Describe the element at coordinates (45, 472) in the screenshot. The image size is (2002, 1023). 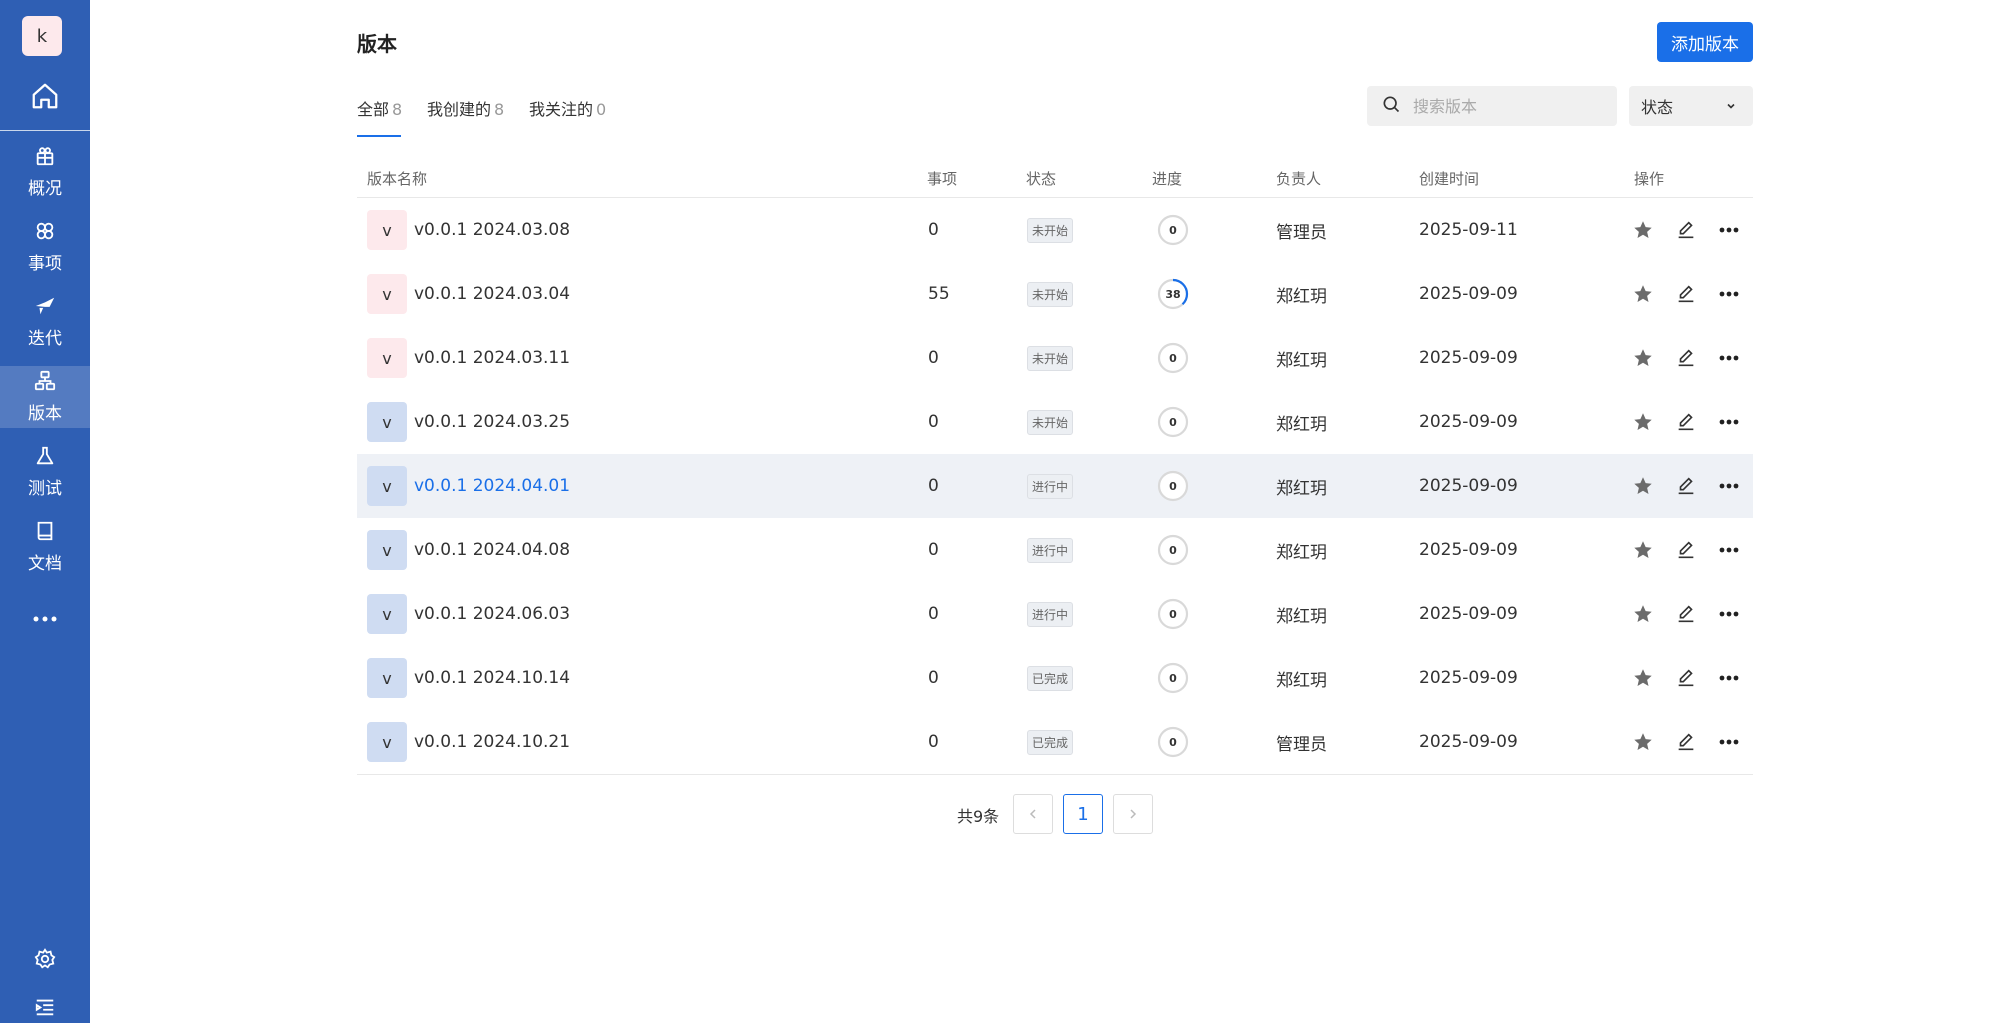
I see `sidebar-item-test: 测试` at that location.